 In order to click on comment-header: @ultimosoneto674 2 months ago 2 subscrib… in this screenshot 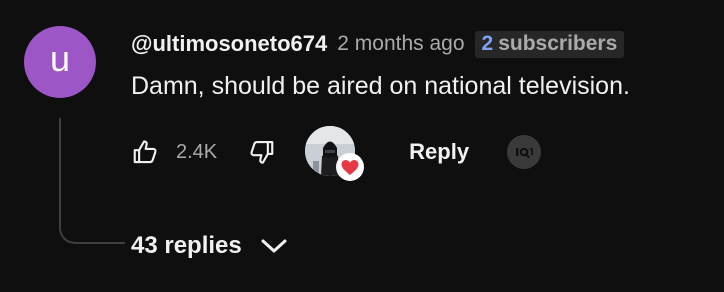, I will do `click(378, 44)`.